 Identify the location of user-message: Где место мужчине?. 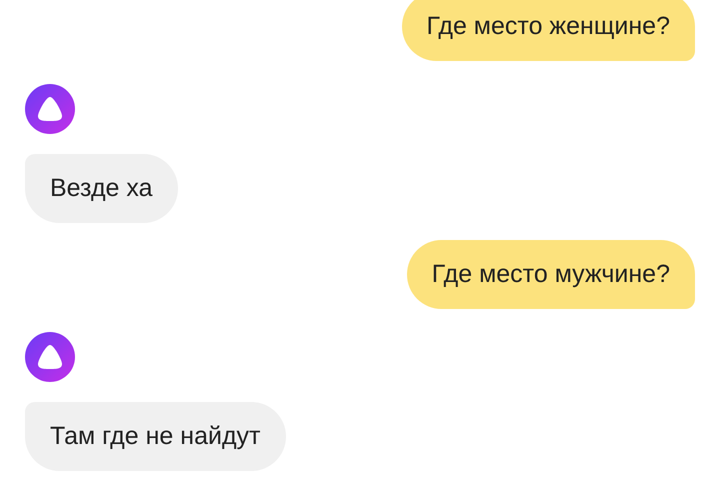
(550, 274).